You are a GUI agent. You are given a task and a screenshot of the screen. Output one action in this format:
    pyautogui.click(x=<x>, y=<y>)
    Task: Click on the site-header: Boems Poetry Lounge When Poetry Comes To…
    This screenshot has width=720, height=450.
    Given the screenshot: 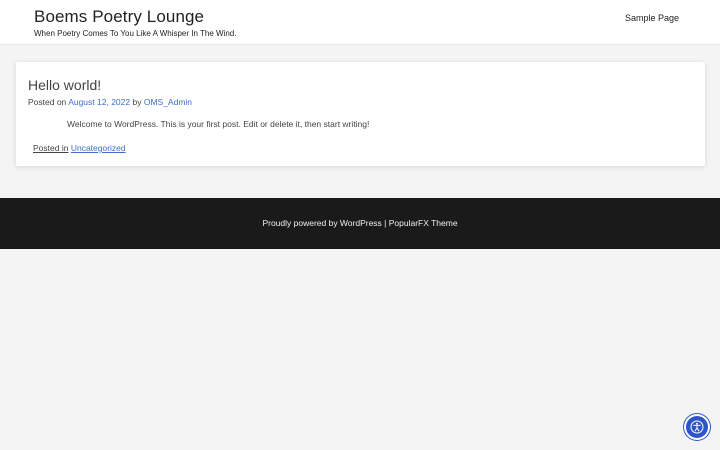 What is the action you would take?
    pyautogui.click(x=360, y=22)
    